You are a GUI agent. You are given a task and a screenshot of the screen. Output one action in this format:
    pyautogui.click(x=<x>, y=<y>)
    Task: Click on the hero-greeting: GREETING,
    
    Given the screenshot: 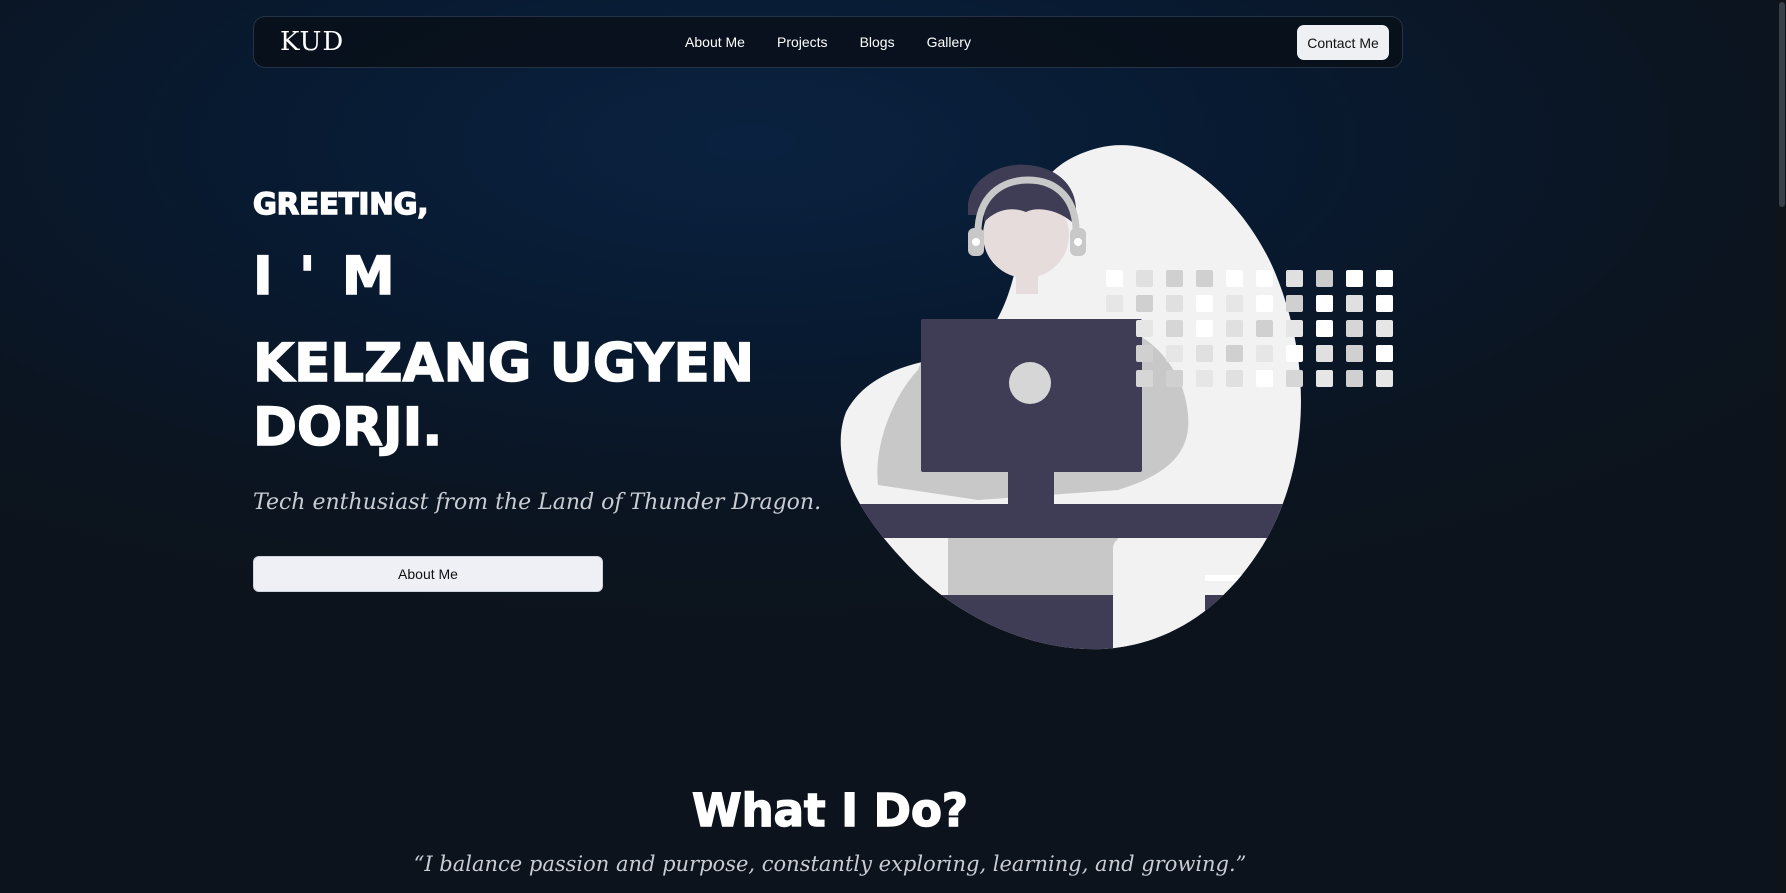 What is the action you would take?
    pyautogui.click(x=340, y=204)
    